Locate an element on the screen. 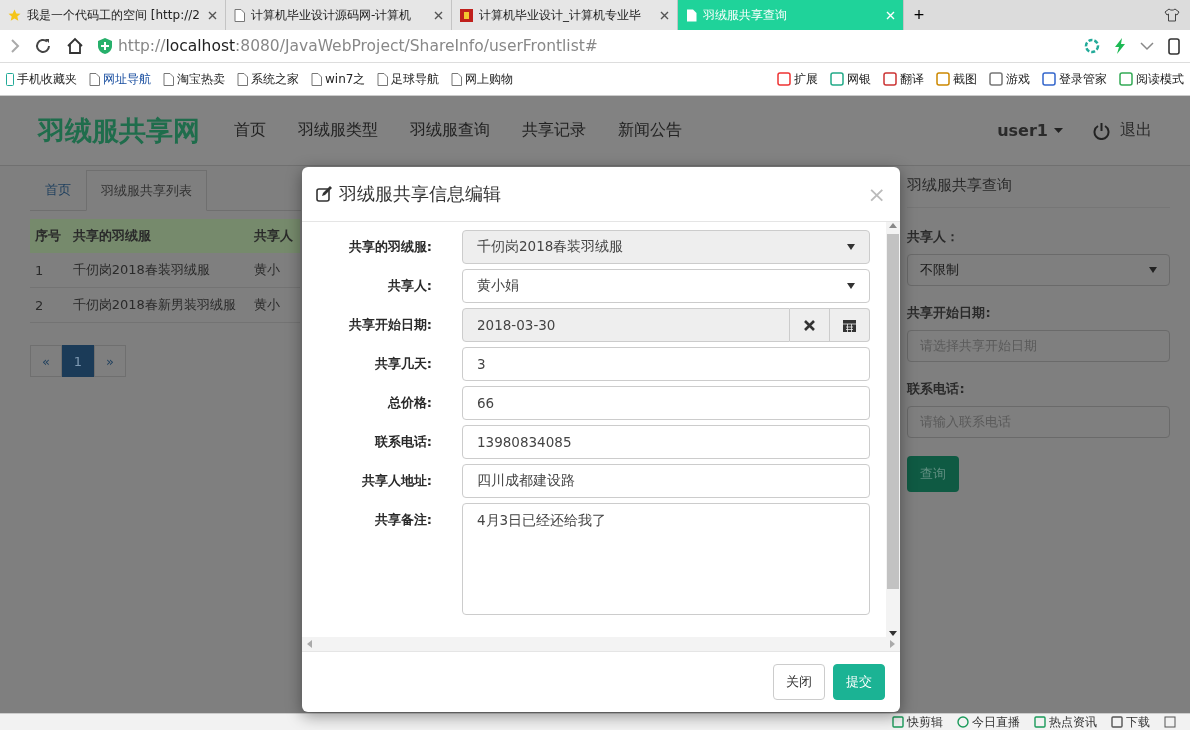 This screenshot has width=1190, height=730. toolbar-button: 登录管家 is located at coordinates (1074, 79).